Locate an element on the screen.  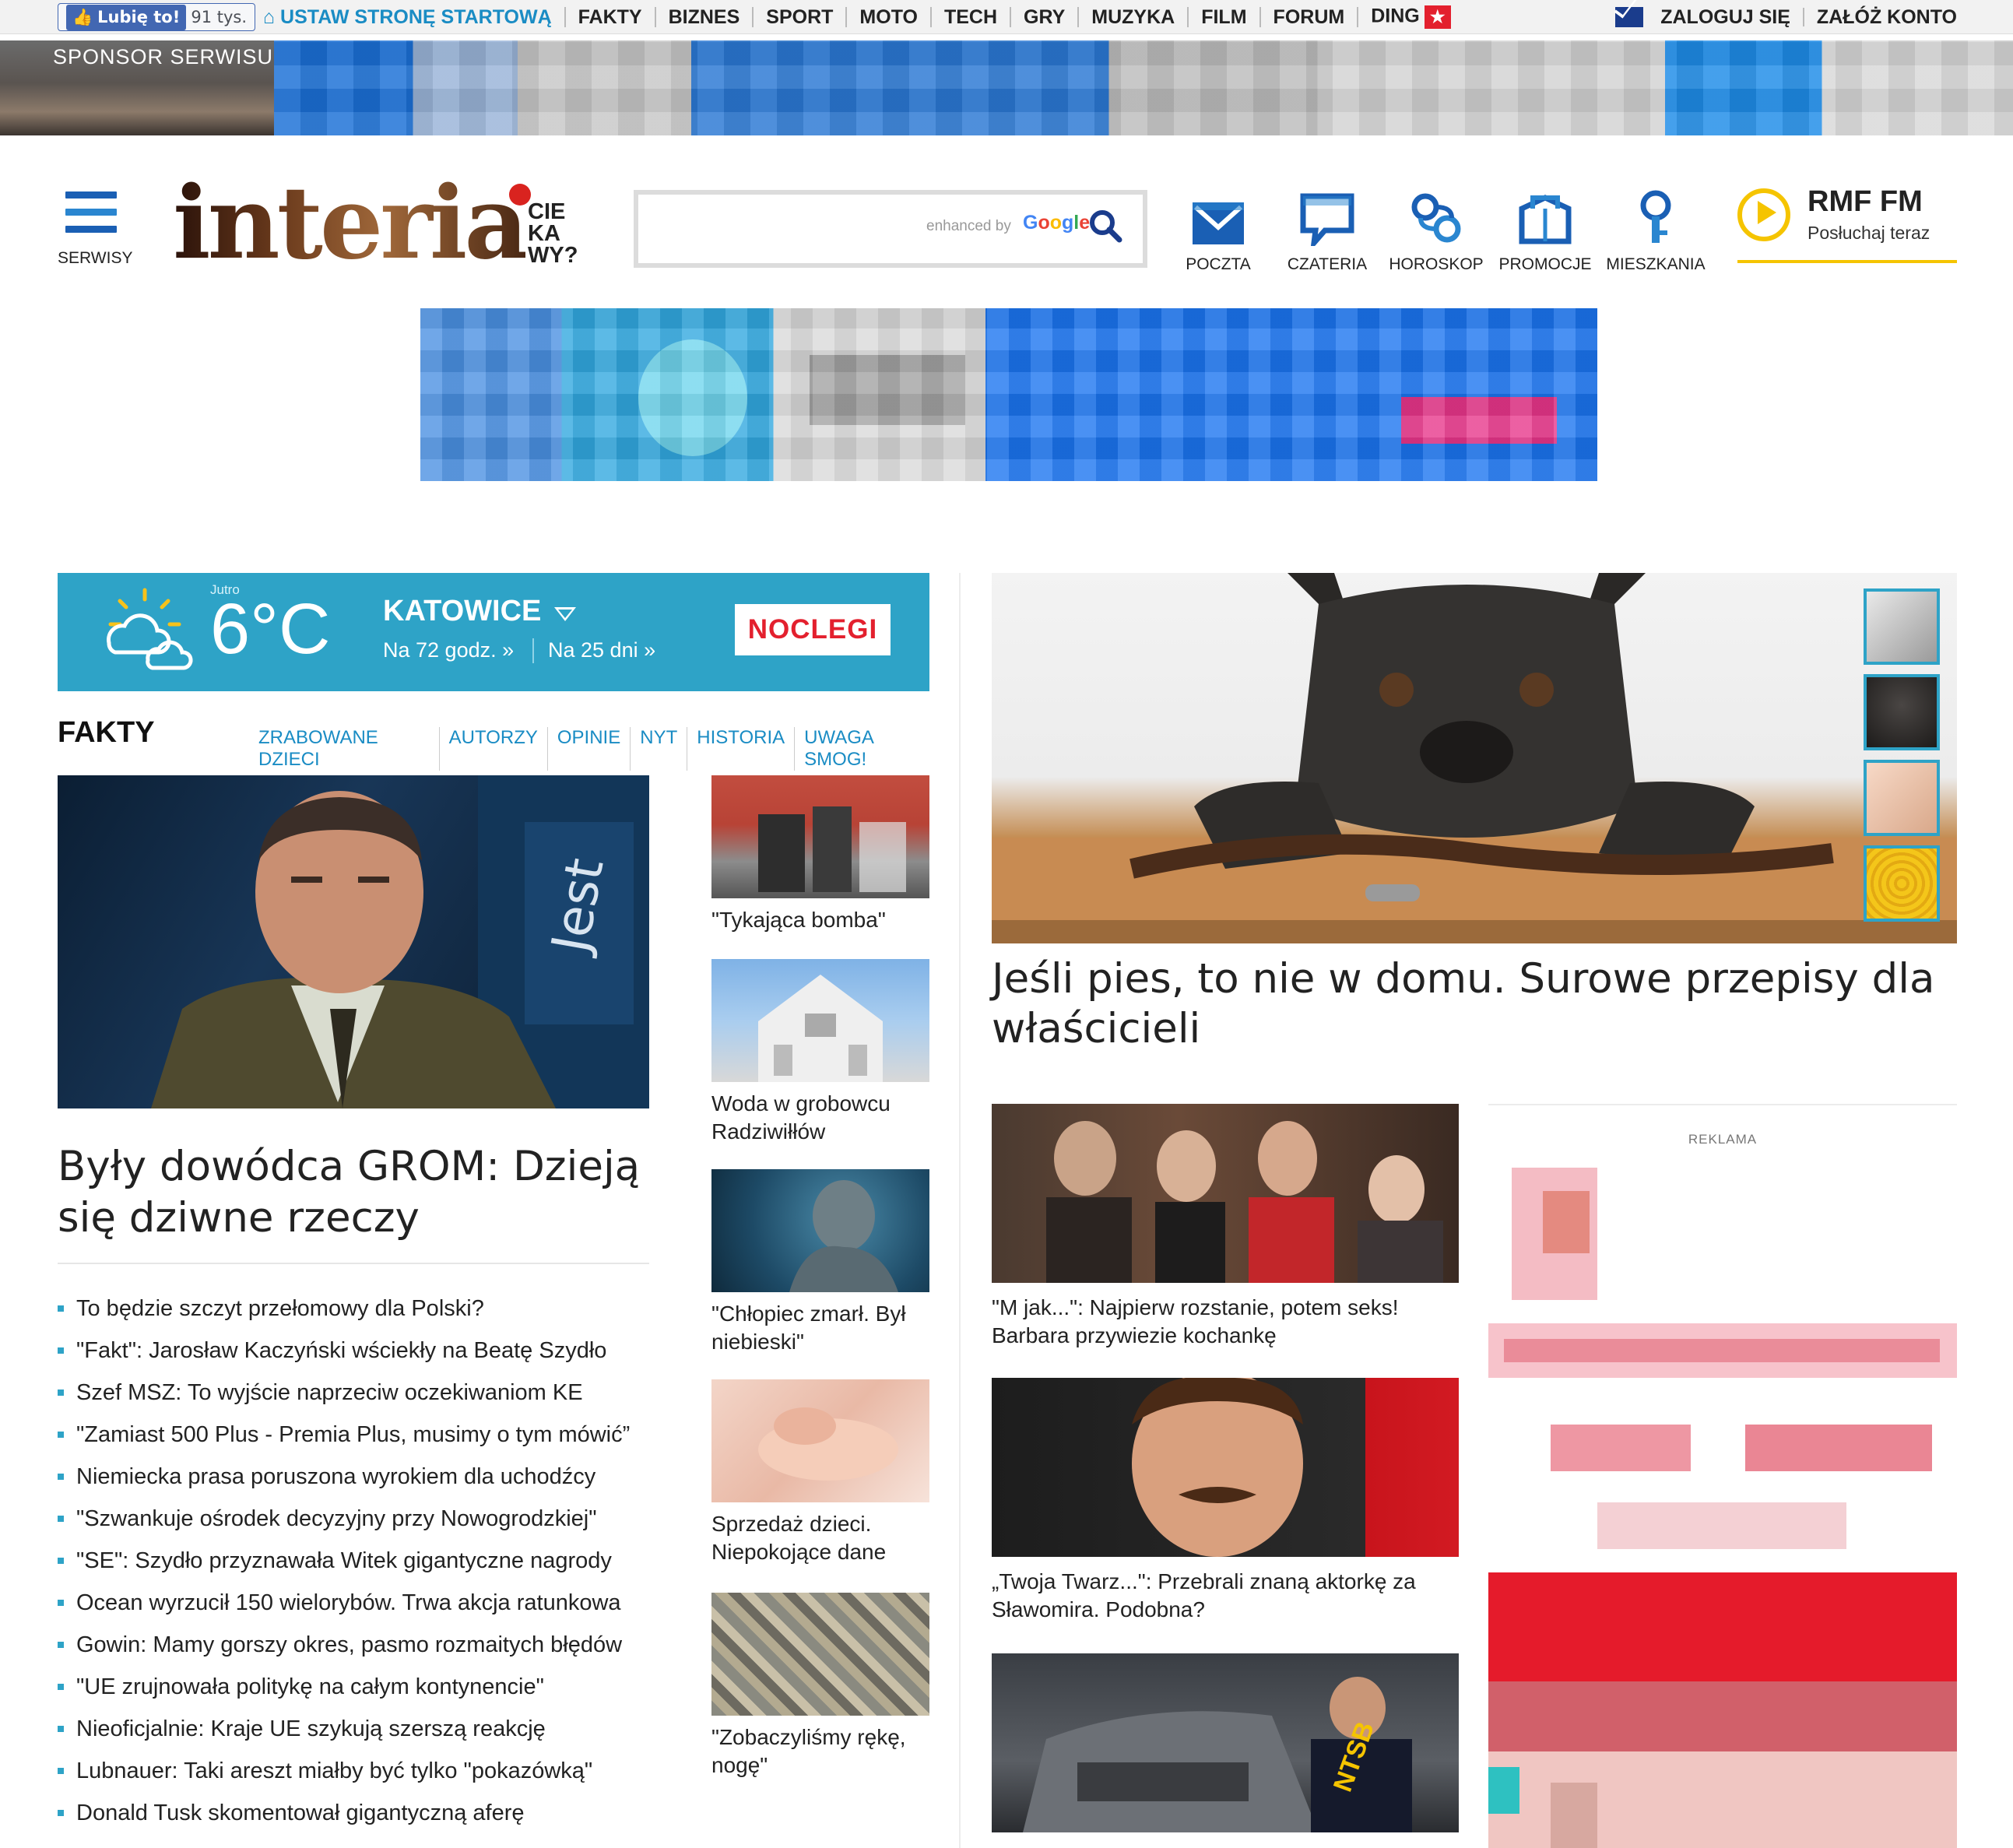
side-story-caption: Sprzedaż dzieci. Niepokojące dane is located at coordinates (799, 1538).